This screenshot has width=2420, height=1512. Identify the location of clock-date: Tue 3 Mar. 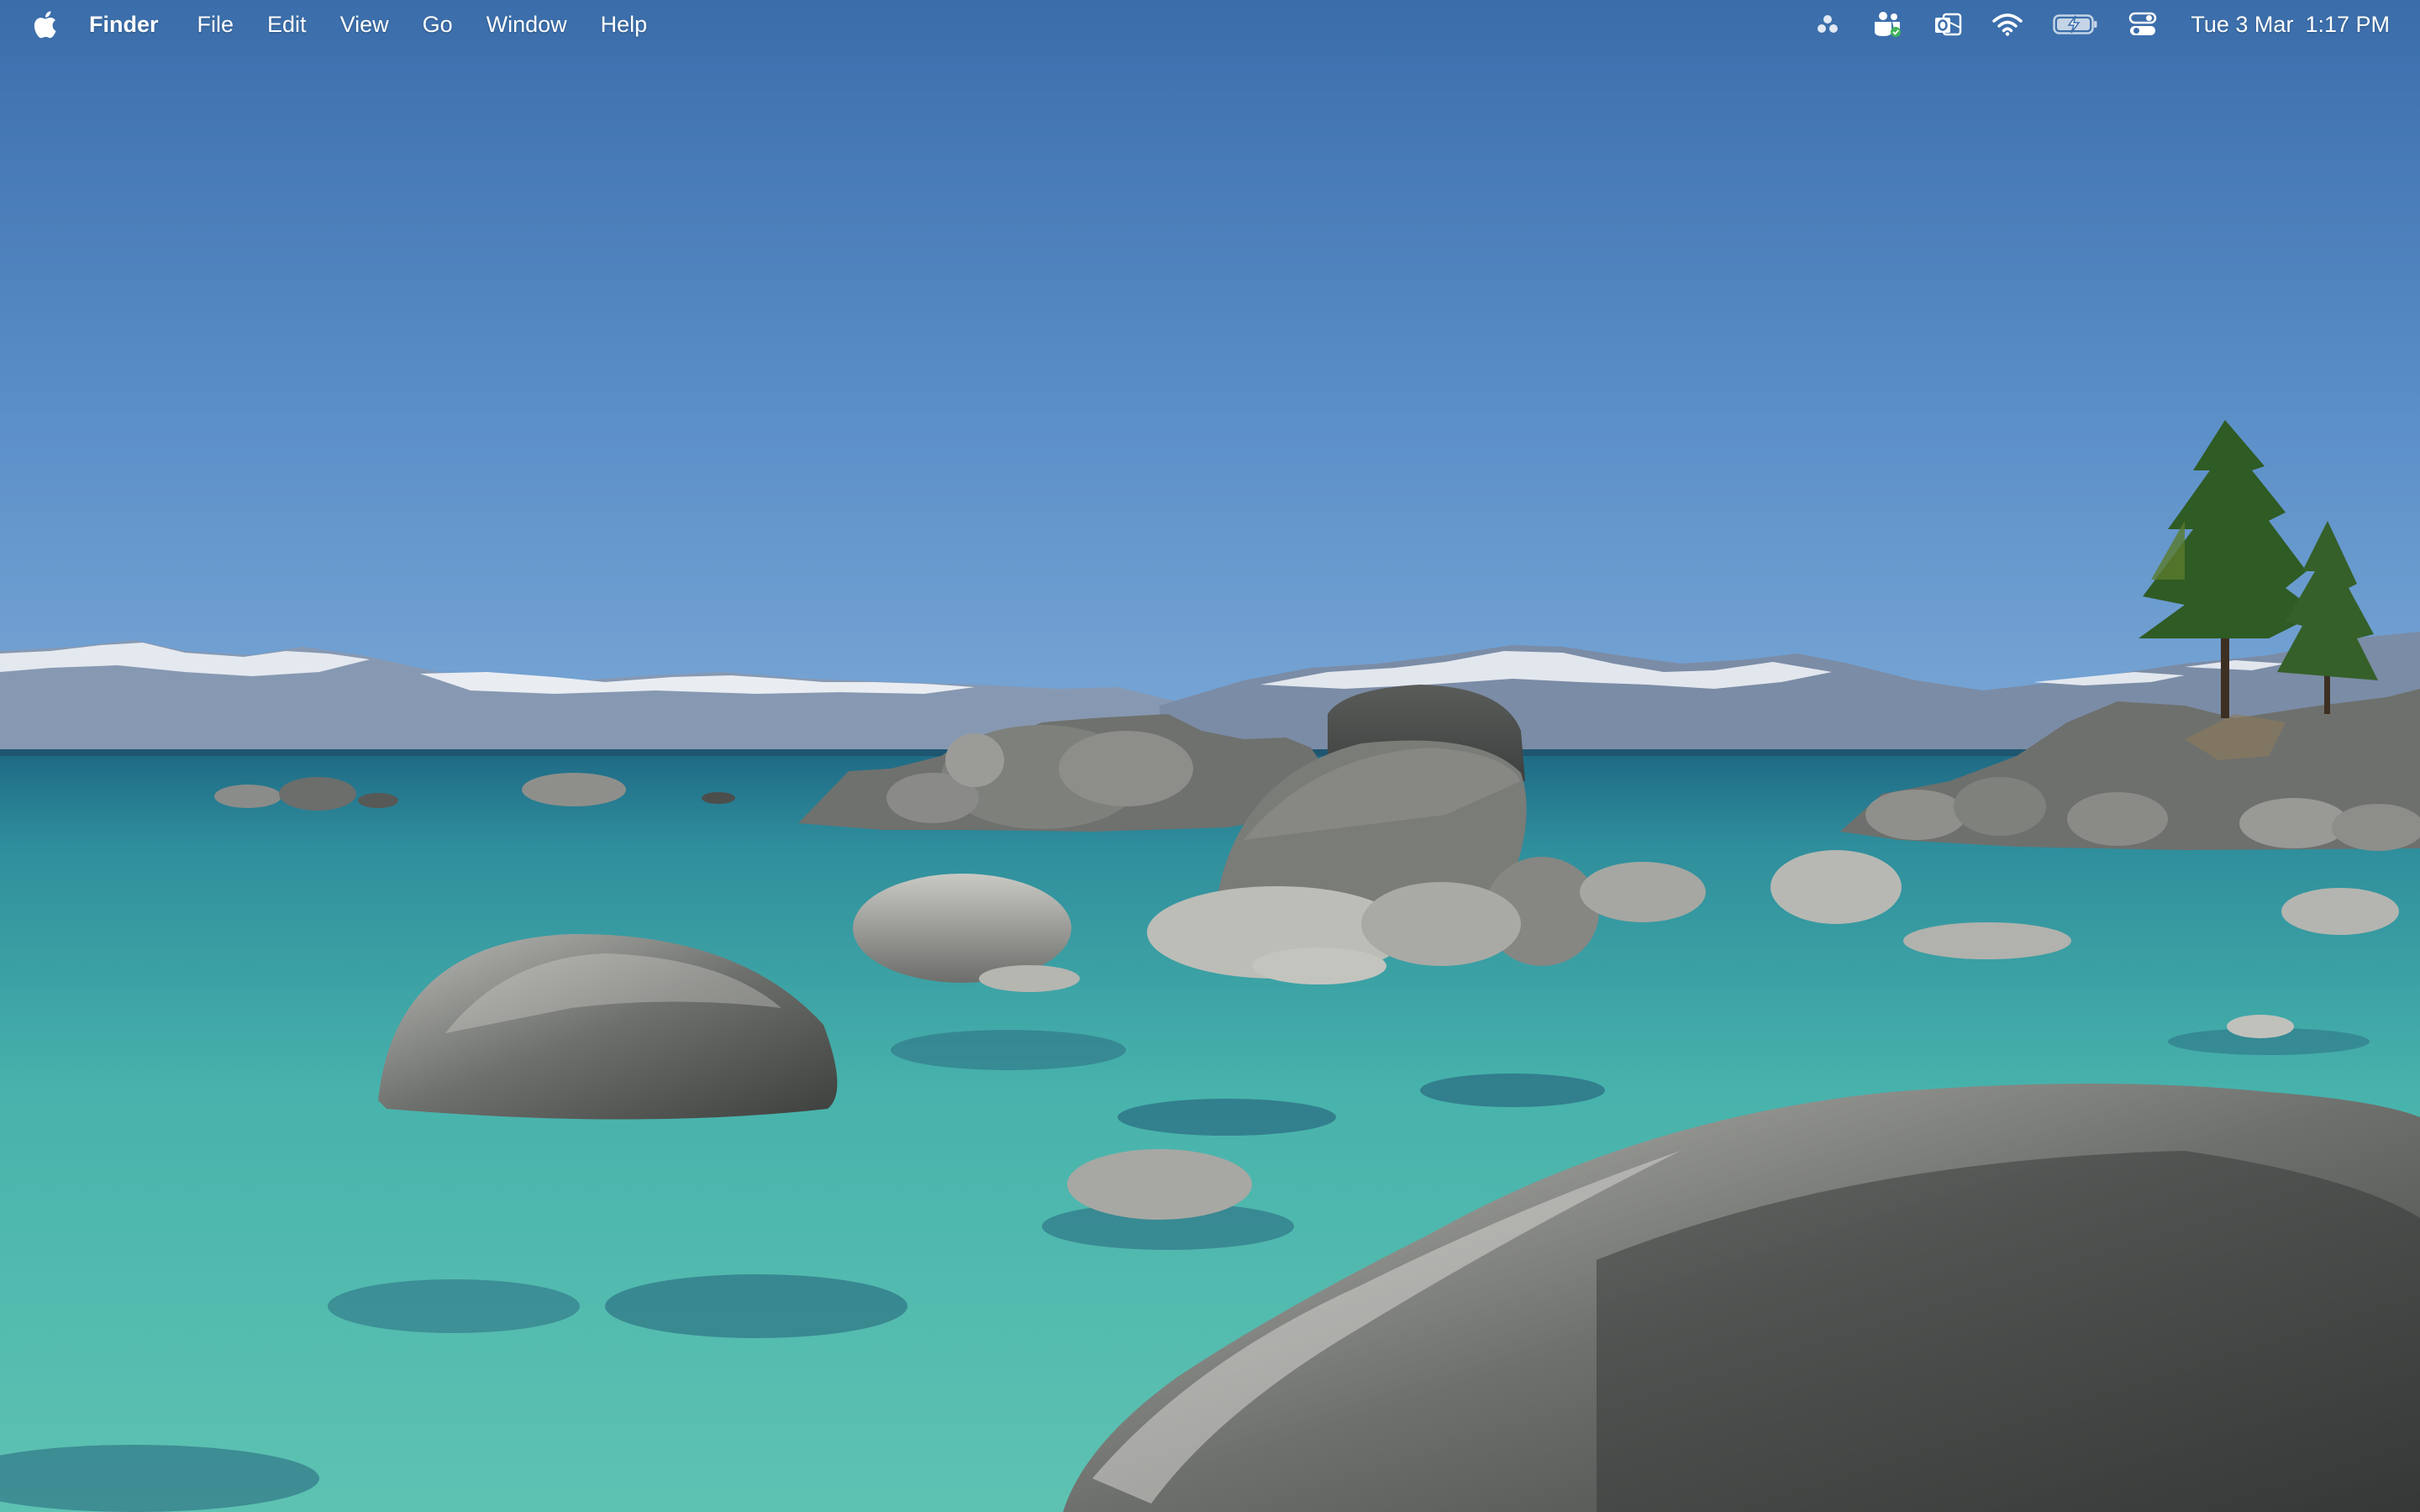
(2242, 24).